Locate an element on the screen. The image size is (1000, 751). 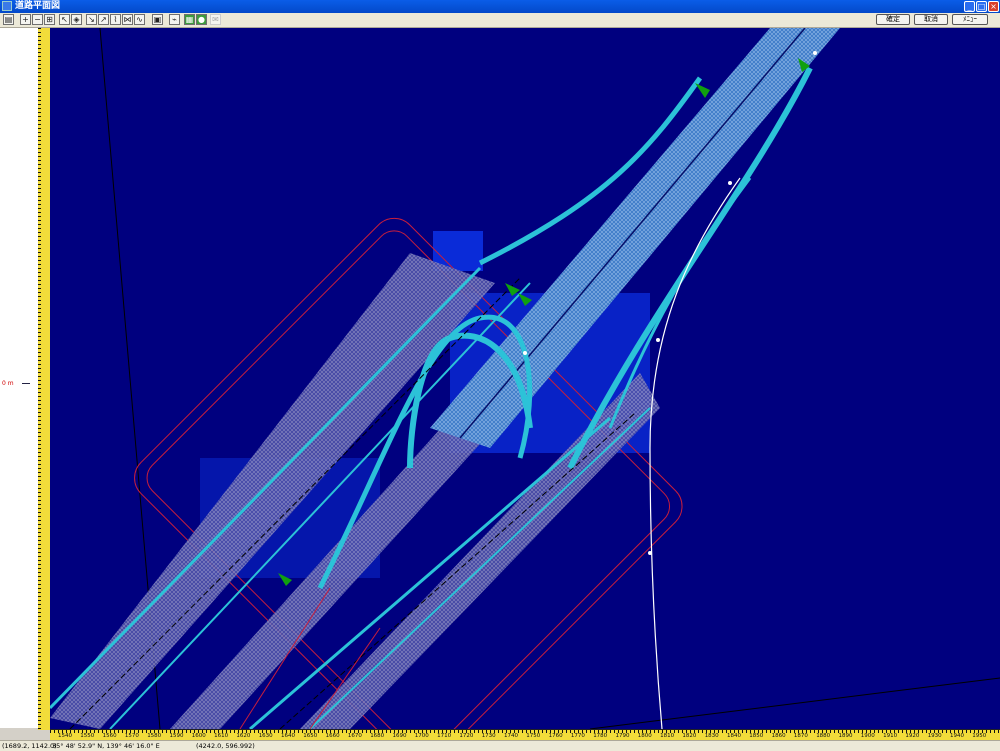
ruler-label: 1780 is located at coordinates (600, 736).